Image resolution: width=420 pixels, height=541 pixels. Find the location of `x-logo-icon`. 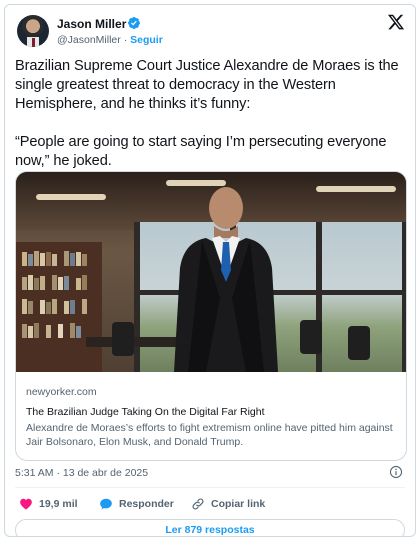

x-logo-icon is located at coordinates (396, 22).